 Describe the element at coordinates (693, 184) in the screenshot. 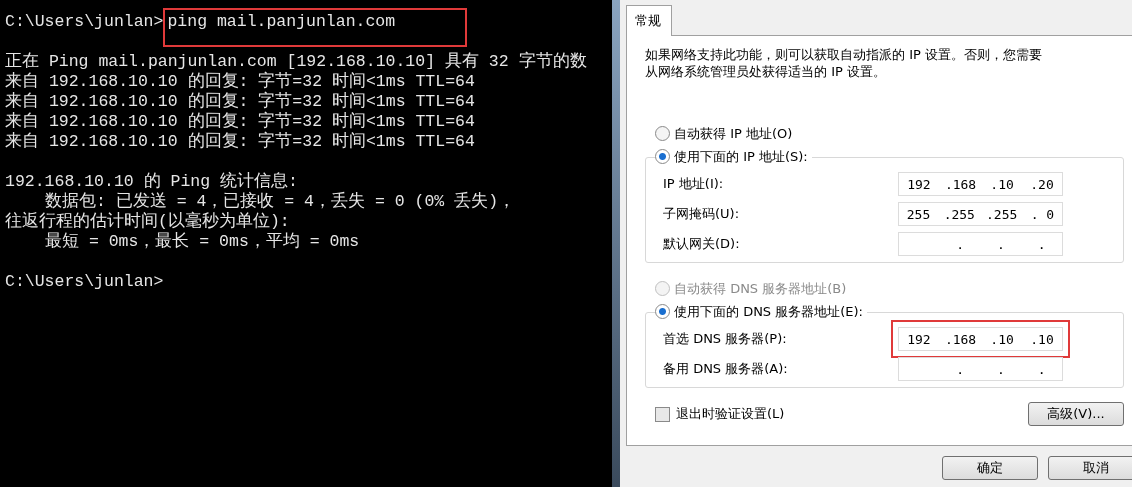

I see `field-label: IP 地址(I):` at that location.